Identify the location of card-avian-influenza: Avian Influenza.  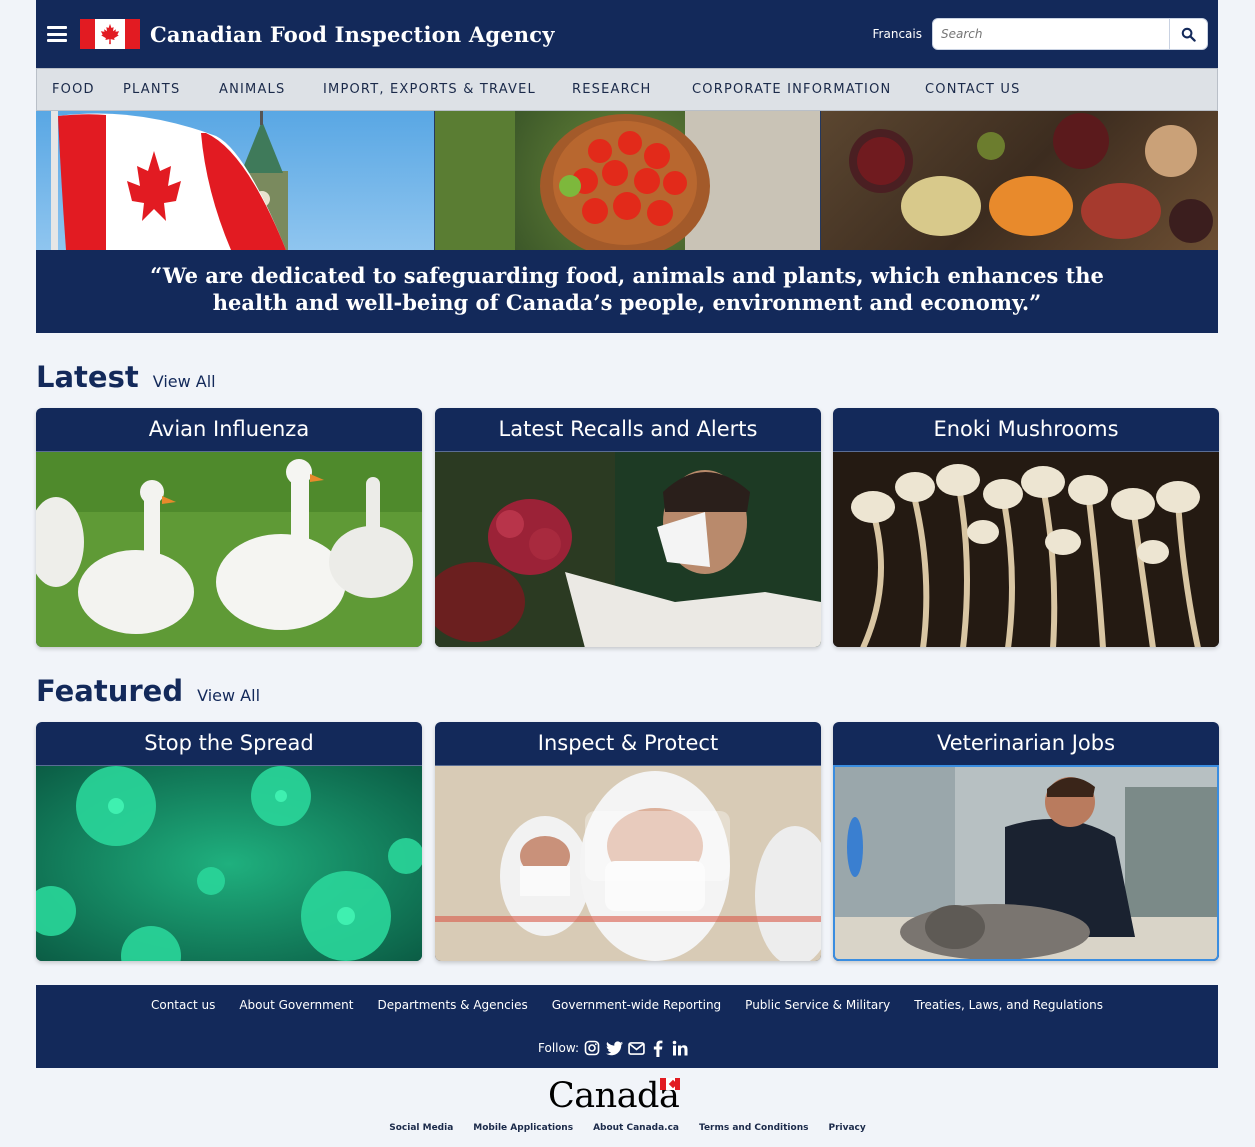
(229, 527).